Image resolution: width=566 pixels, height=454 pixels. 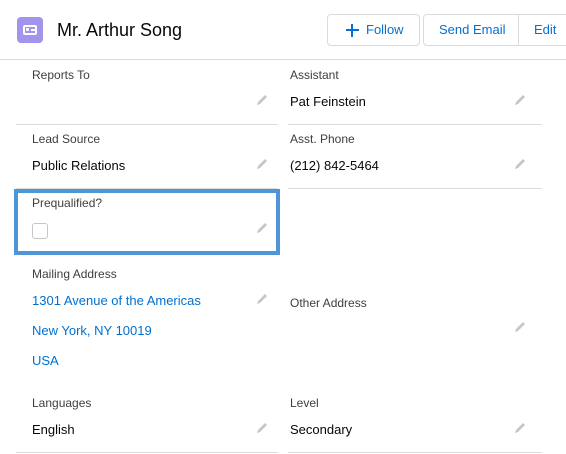 I want to click on edit-button: Edit, so click(x=542, y=30).